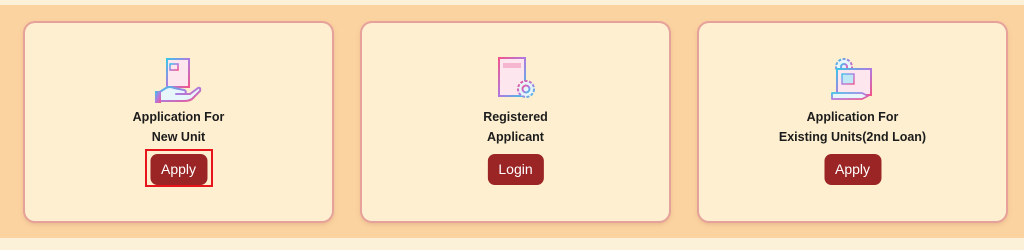 Image resolution: width=1024 pixels, height=250 pixels. Describe the element at coordinates (178, 127) in the screenshot. I see `card-title: Application For New Unit` at that location.